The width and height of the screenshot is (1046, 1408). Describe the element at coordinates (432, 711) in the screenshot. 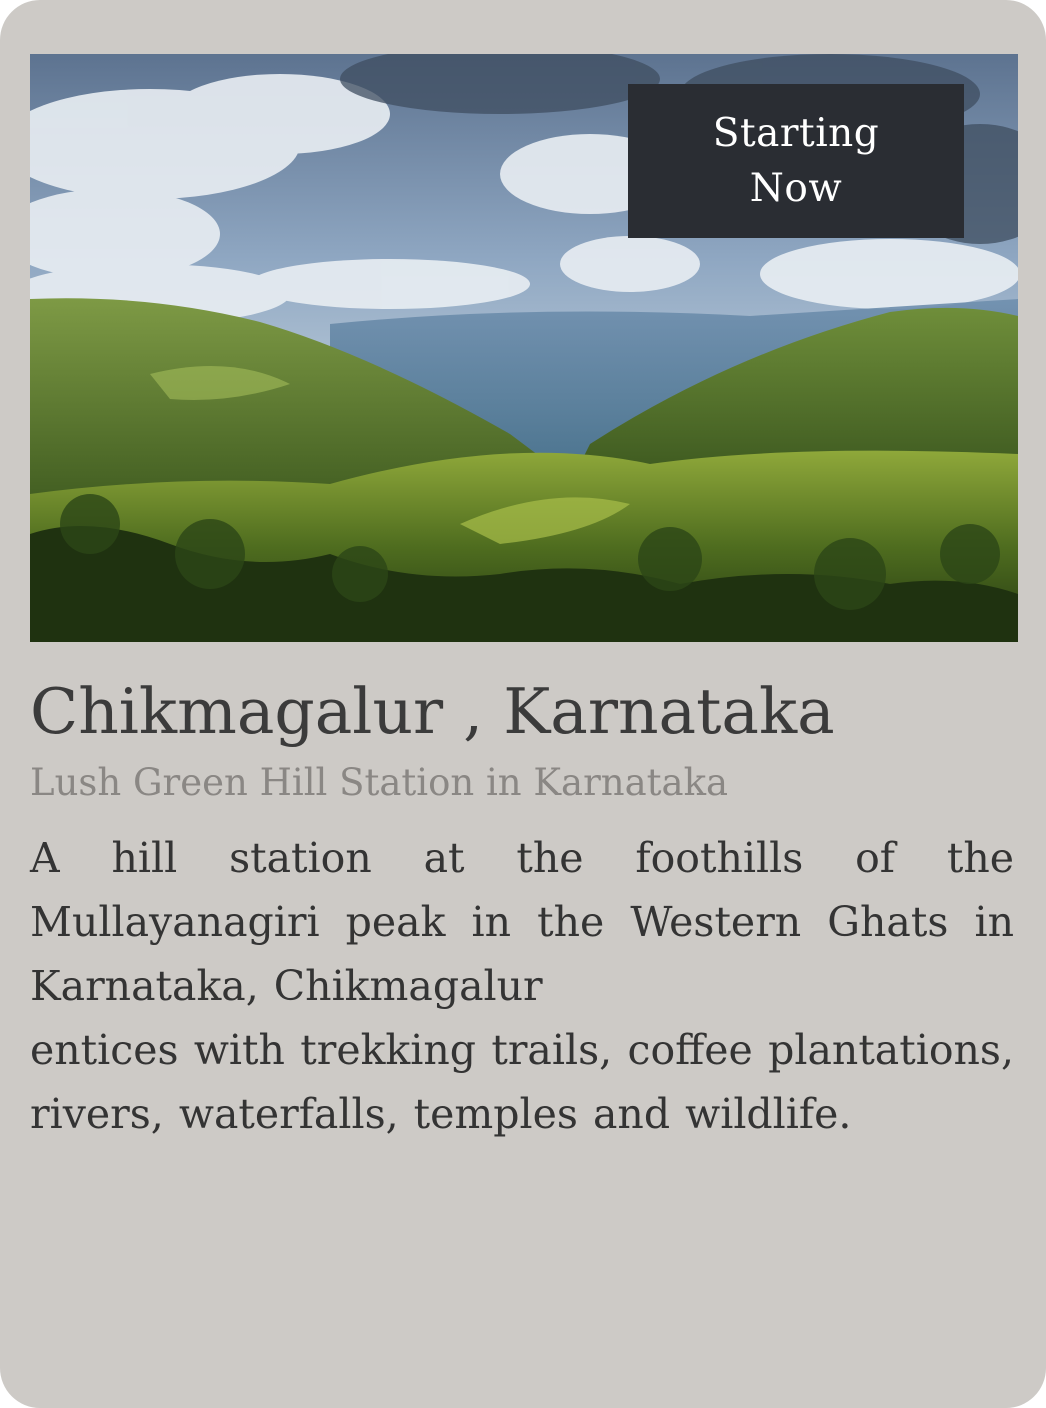

I see `destination-title: Chikmagalur , Karnataka` at that location.